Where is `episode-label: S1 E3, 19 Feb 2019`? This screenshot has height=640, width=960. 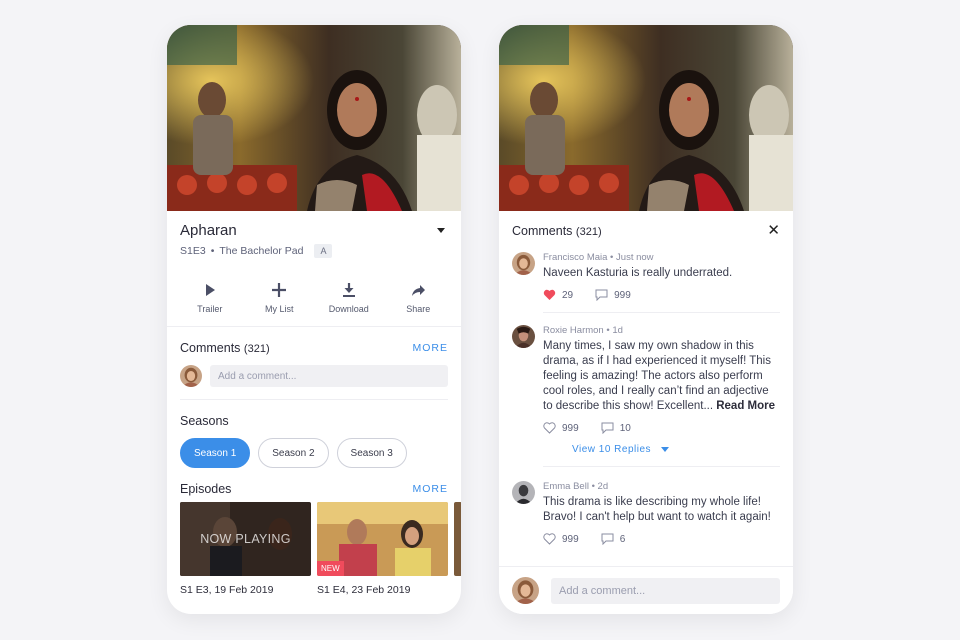
episode-label: S1 E3, 19 Feb 2019 is located at coordinates (227, 590).